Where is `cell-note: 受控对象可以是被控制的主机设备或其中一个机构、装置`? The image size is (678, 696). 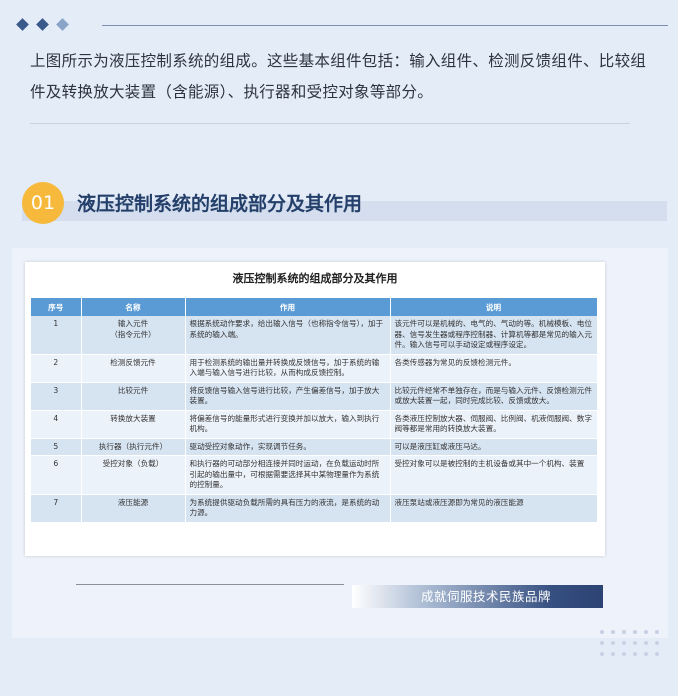 cell-note: 受控对象可以是被控制的主机设备或其中一个机构、装置 is located at coordinates (494, 475).